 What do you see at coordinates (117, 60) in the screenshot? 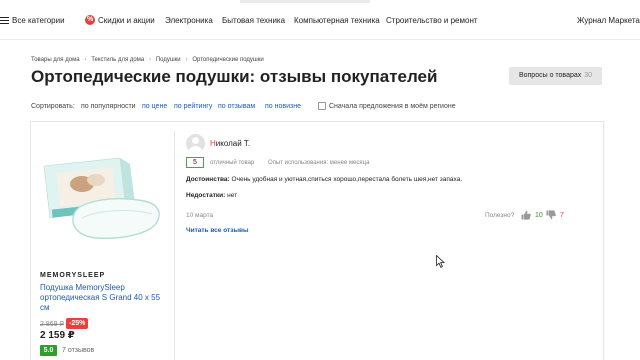
I see `breadcrumb-item: Текстиль для дома` at bounding box center [117, 60].